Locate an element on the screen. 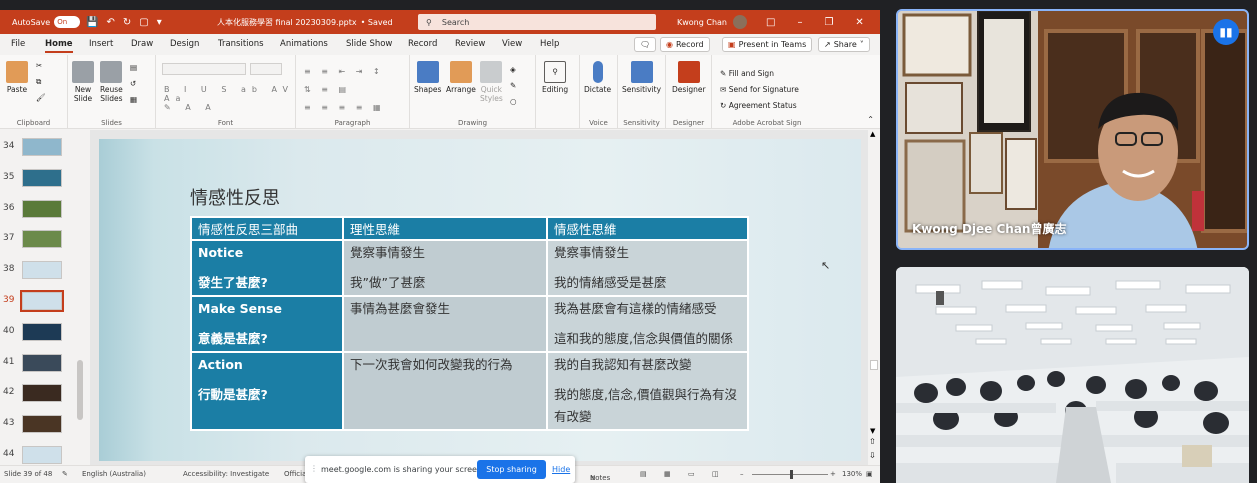 Image resolution: width=1257 pixels, height=483 pixels. undo-icon: ↶ is located at coordinates (110, 22).